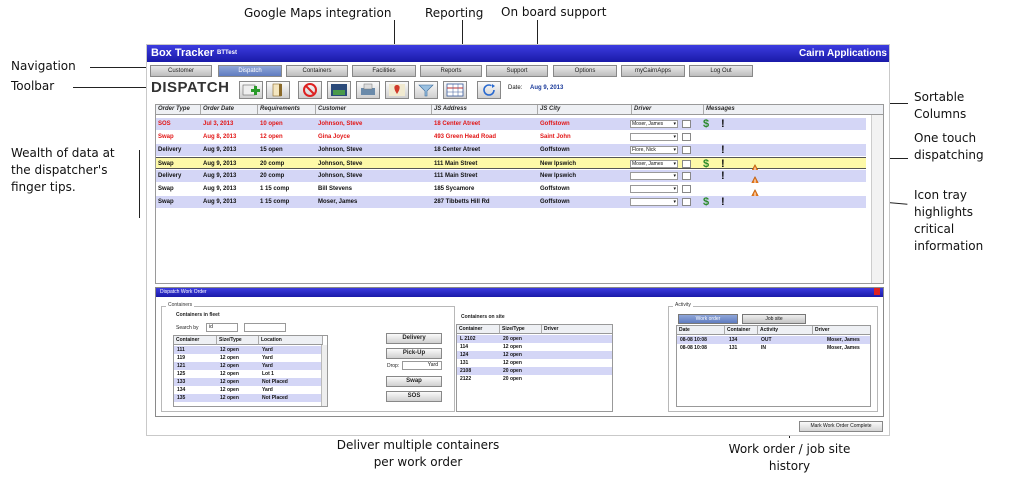 This screenshot has width=1024, height=487. What do you see at coordinates (534, 379) in the screenshot?
I see `site-row: 2122 20 open` at bounding box center [534, 379].